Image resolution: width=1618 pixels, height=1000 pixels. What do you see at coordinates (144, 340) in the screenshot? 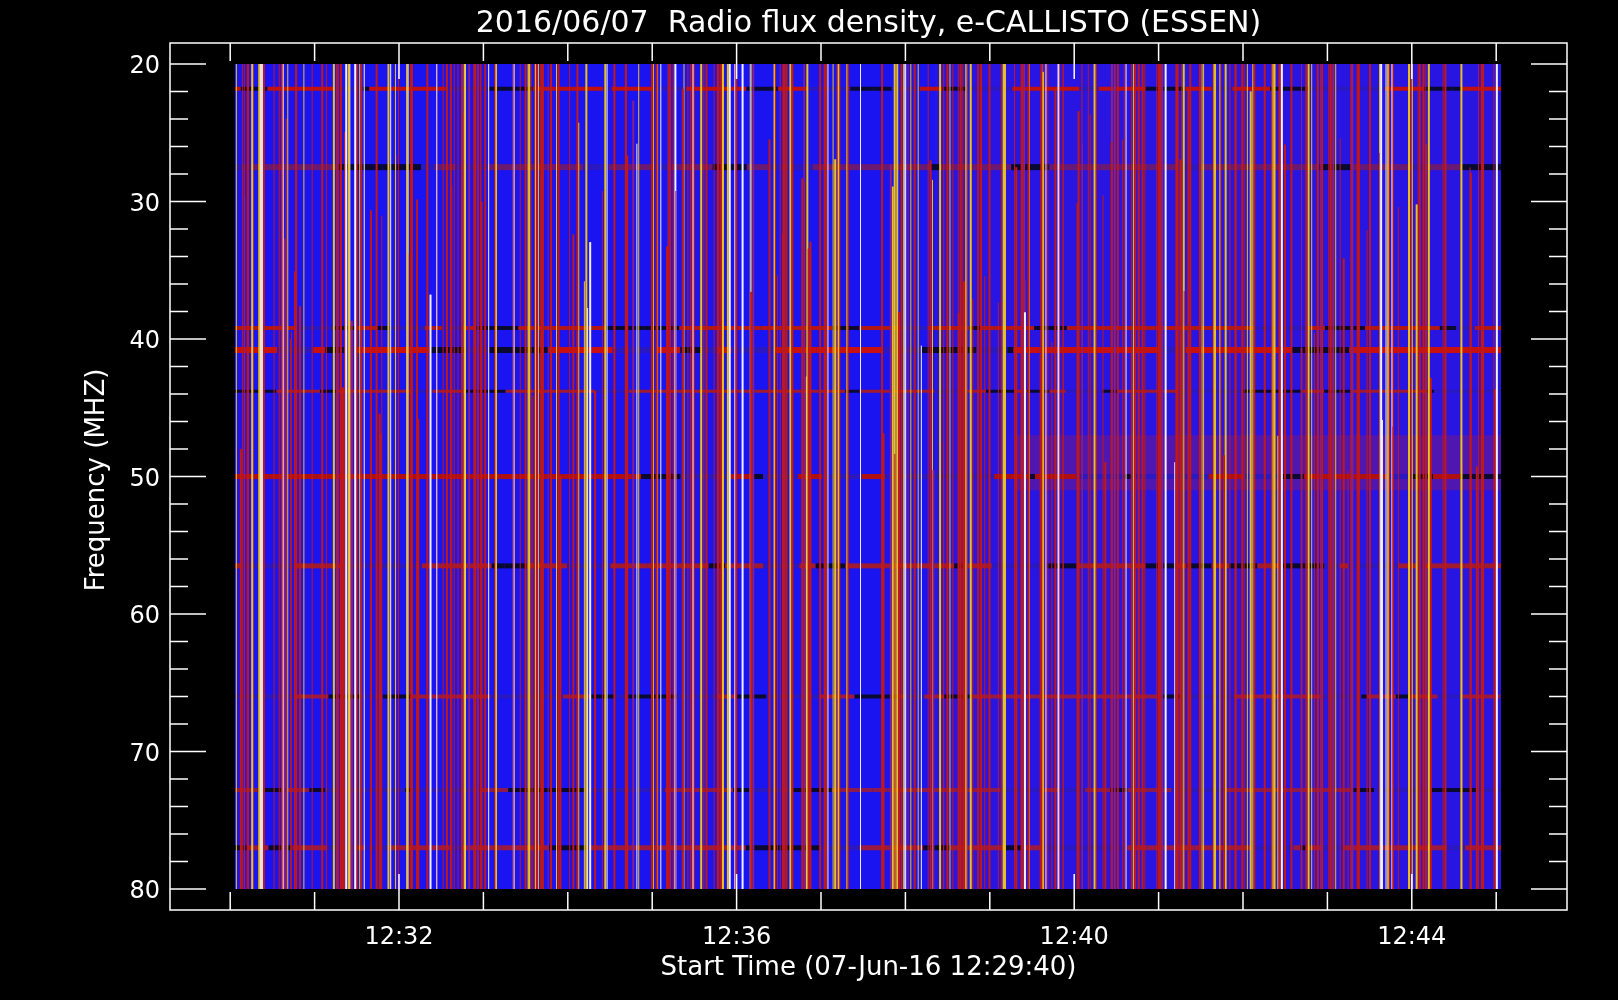
I see `y-tick-label: 40` at bounding box center [144, 340].